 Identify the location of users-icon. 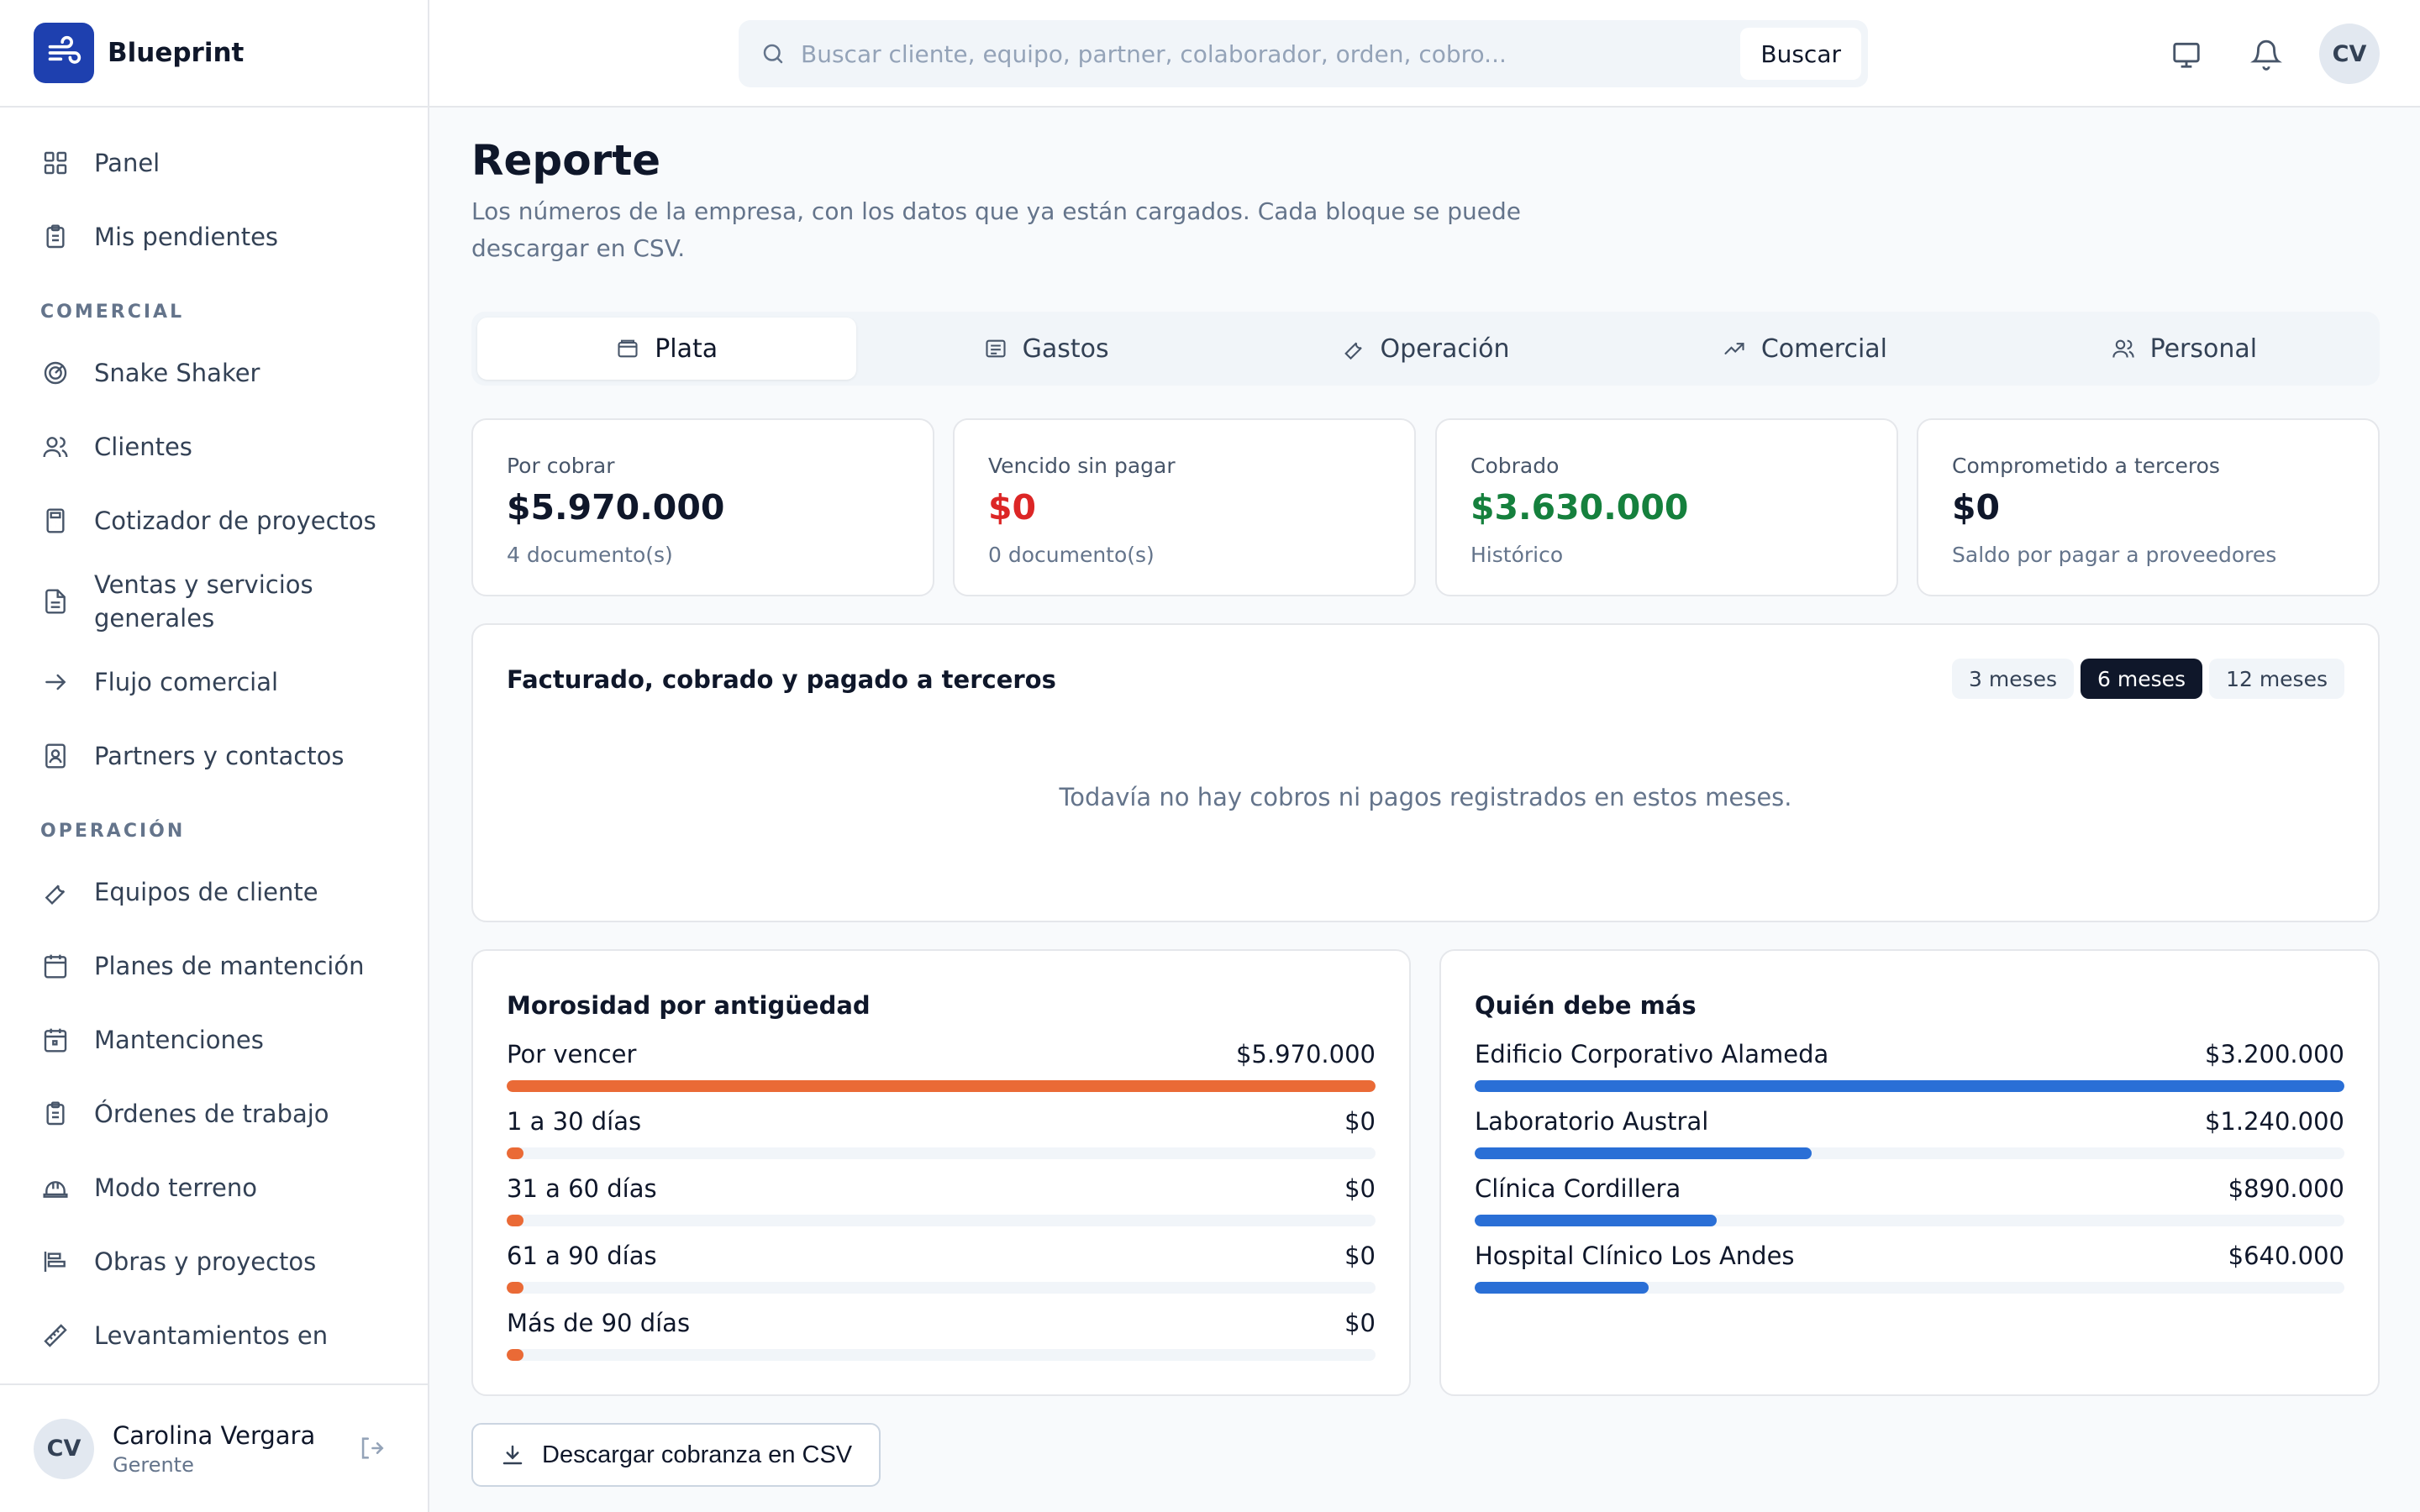
(2123, 348).